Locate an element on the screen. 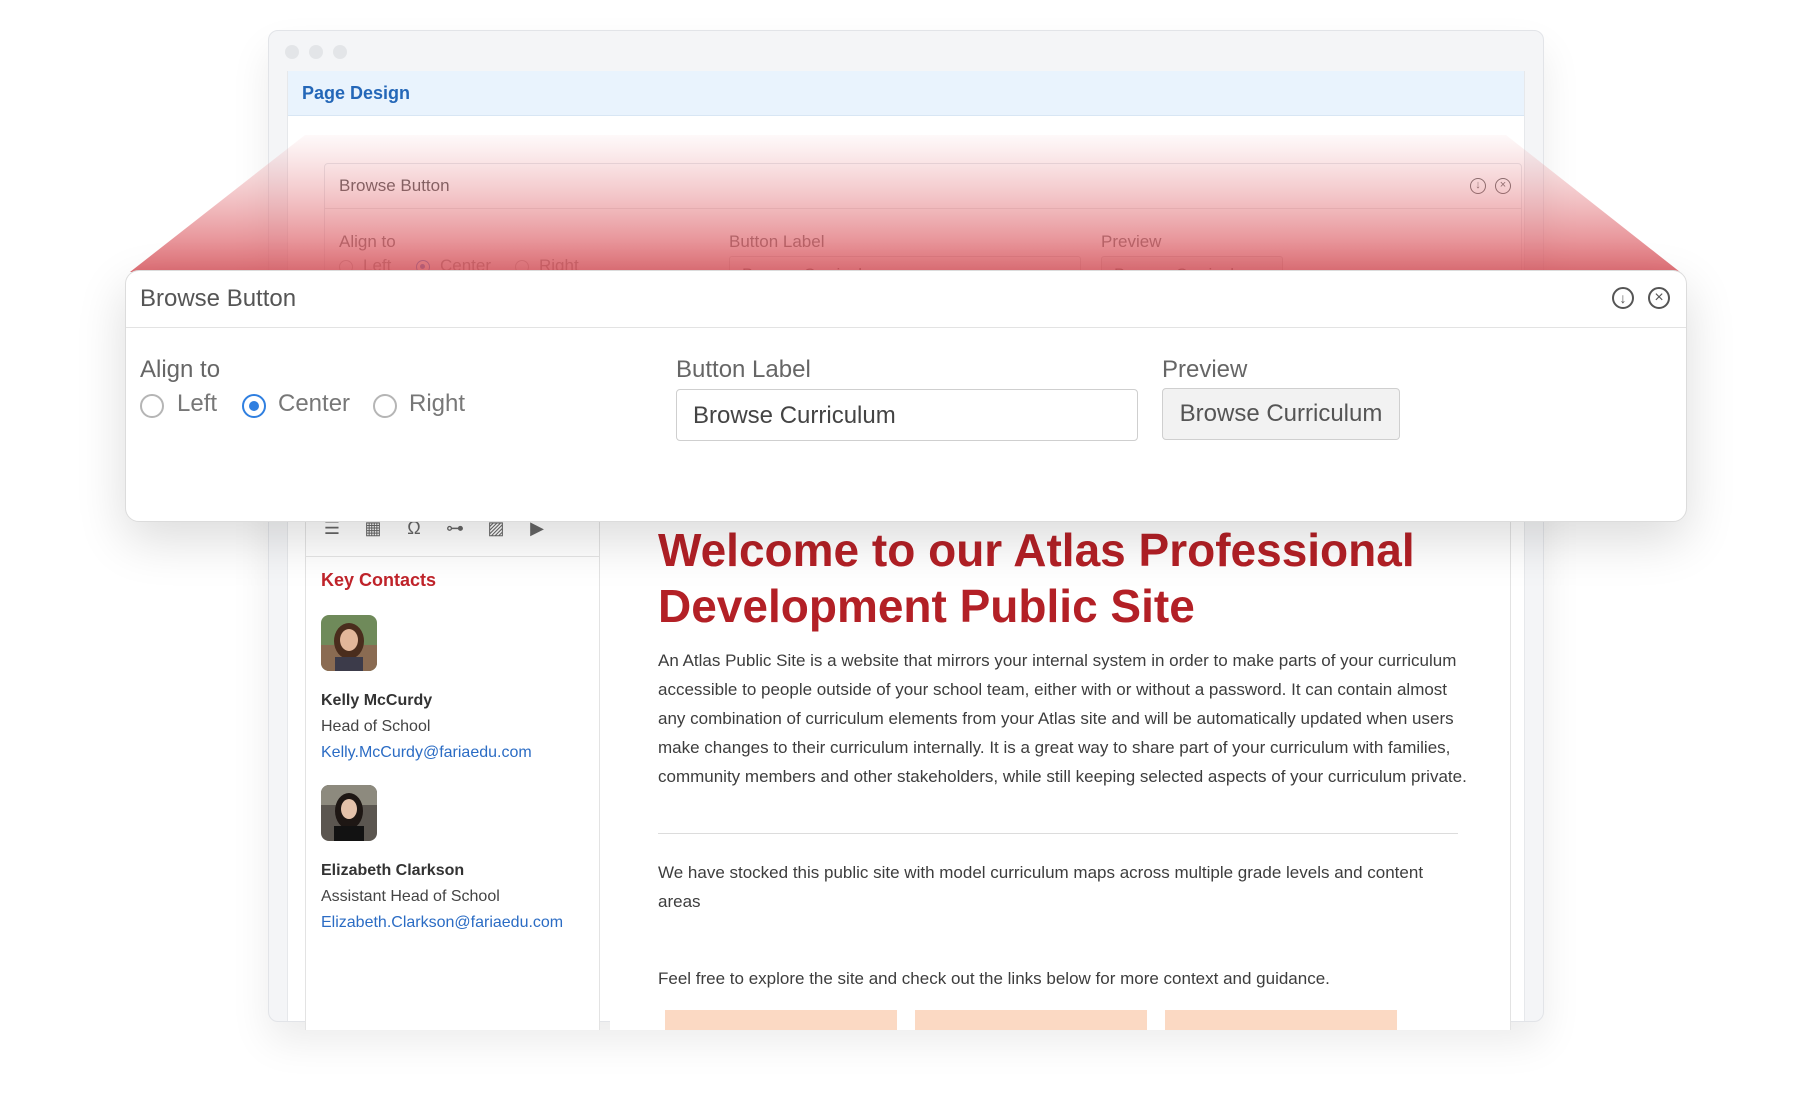 Image resolution: width=1800 pixels, height=1093 pixels. preview-button: Browse Curriculum is located at coordinates (1281, 414).